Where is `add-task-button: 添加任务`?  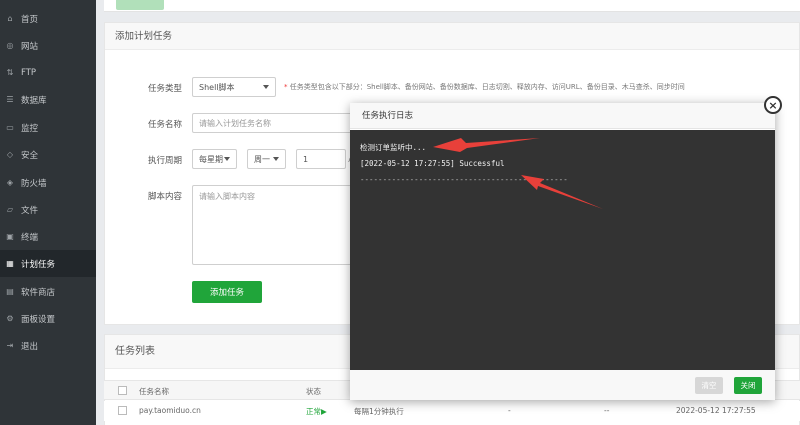 add-task-button: 添加任务 is located at coordinates (227, 292).